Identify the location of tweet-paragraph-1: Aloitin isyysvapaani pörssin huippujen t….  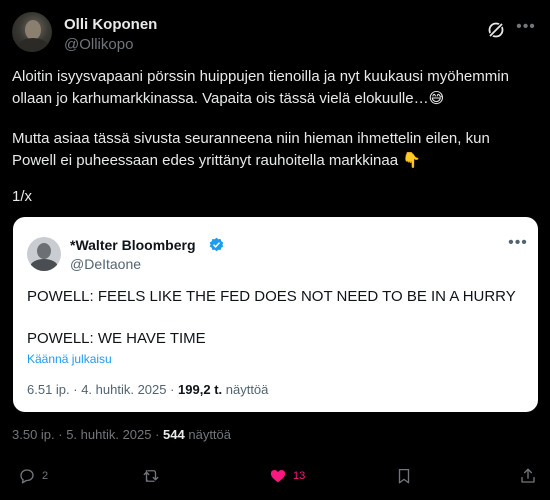
(263, 87).